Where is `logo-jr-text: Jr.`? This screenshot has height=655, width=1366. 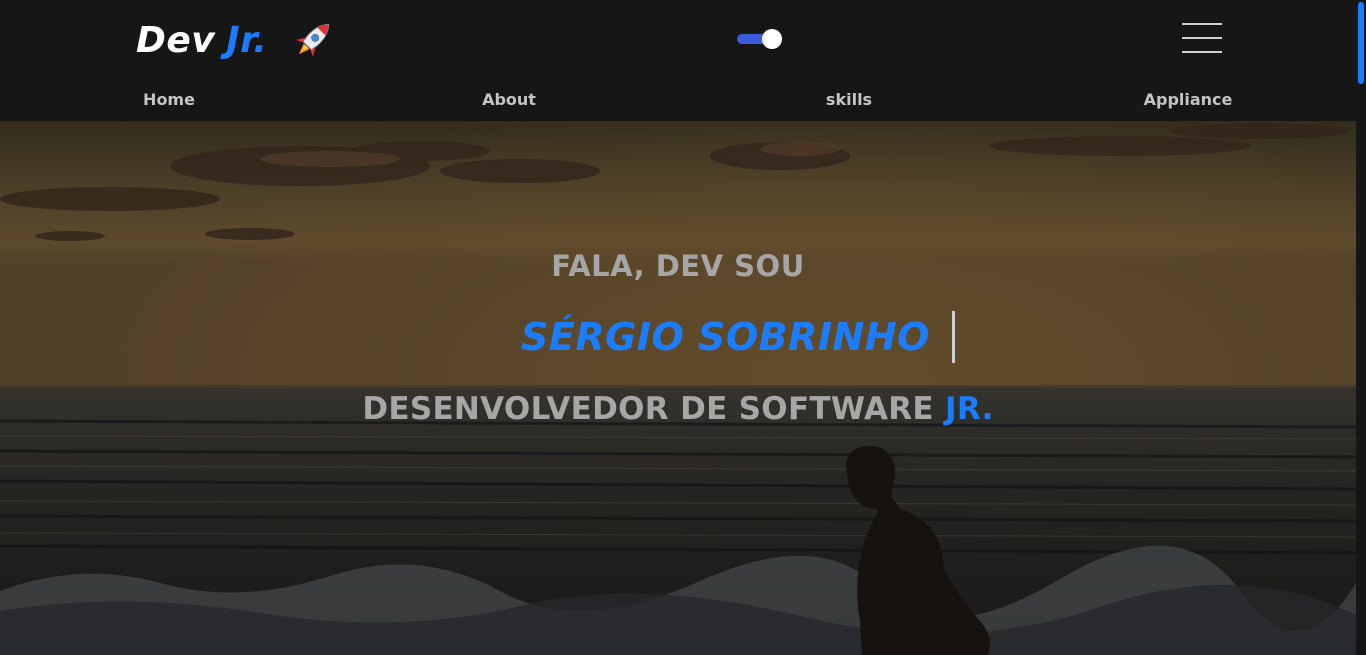
logo-jr-text: Jr. is located at coordinates (247, 40).